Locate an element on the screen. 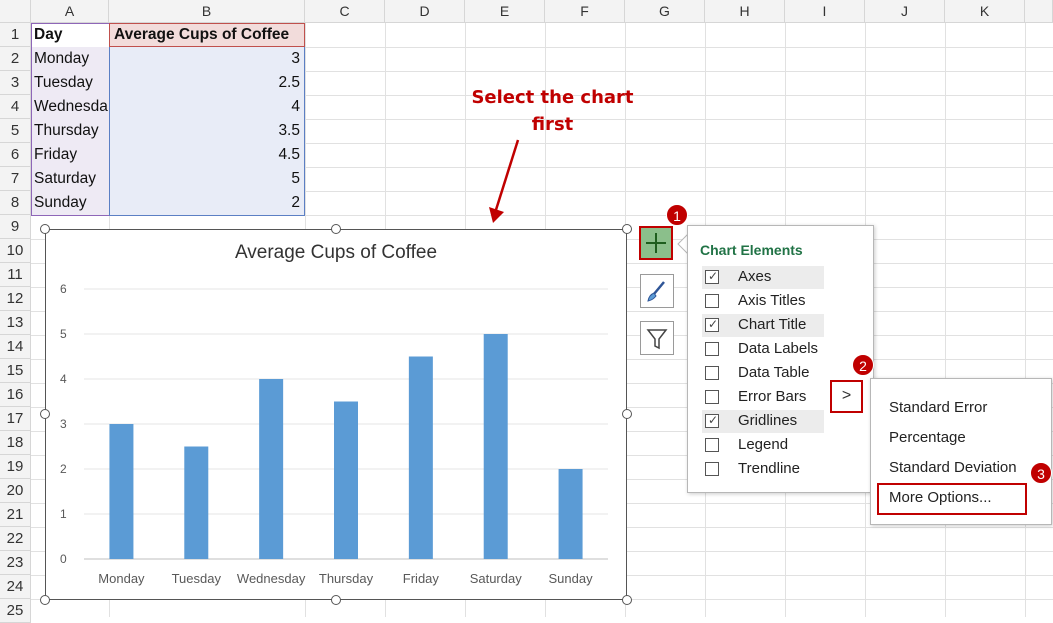 Image resolution: width=1053 pixels, height=623 pixels. step-badge-3: 3 is located at coordinates (1041, 473).